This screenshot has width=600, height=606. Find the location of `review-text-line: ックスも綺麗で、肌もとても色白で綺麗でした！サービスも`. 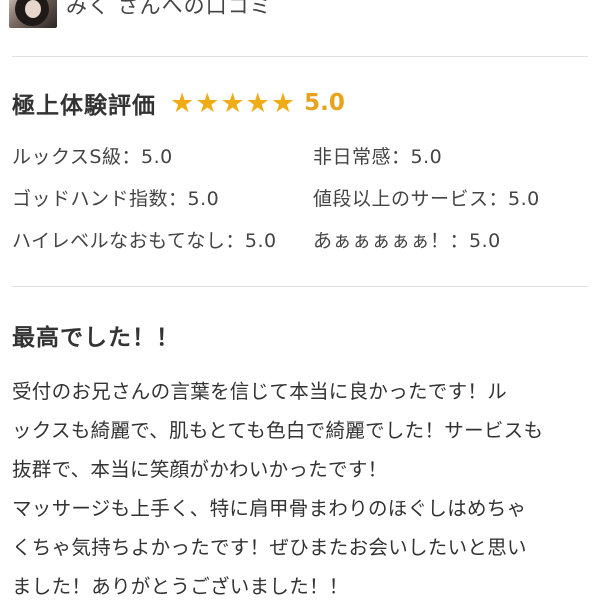

review-text-line: ックスも綺麗で、肌もとても色白で綺麗でした！サービスも is located at coordinates (278, 430).